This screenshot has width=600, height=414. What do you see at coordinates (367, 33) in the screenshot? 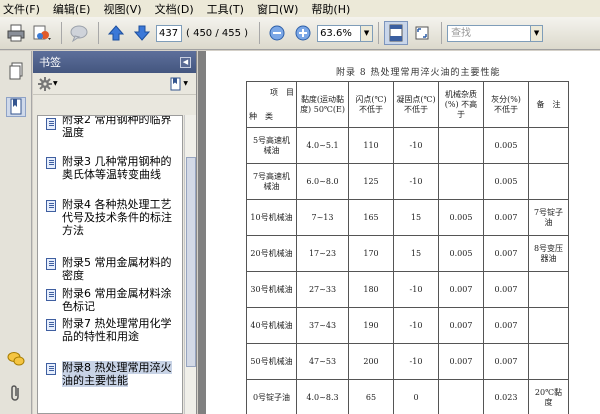
I see `zoom-dropdown: ▼` at bounding box center [367, 33].